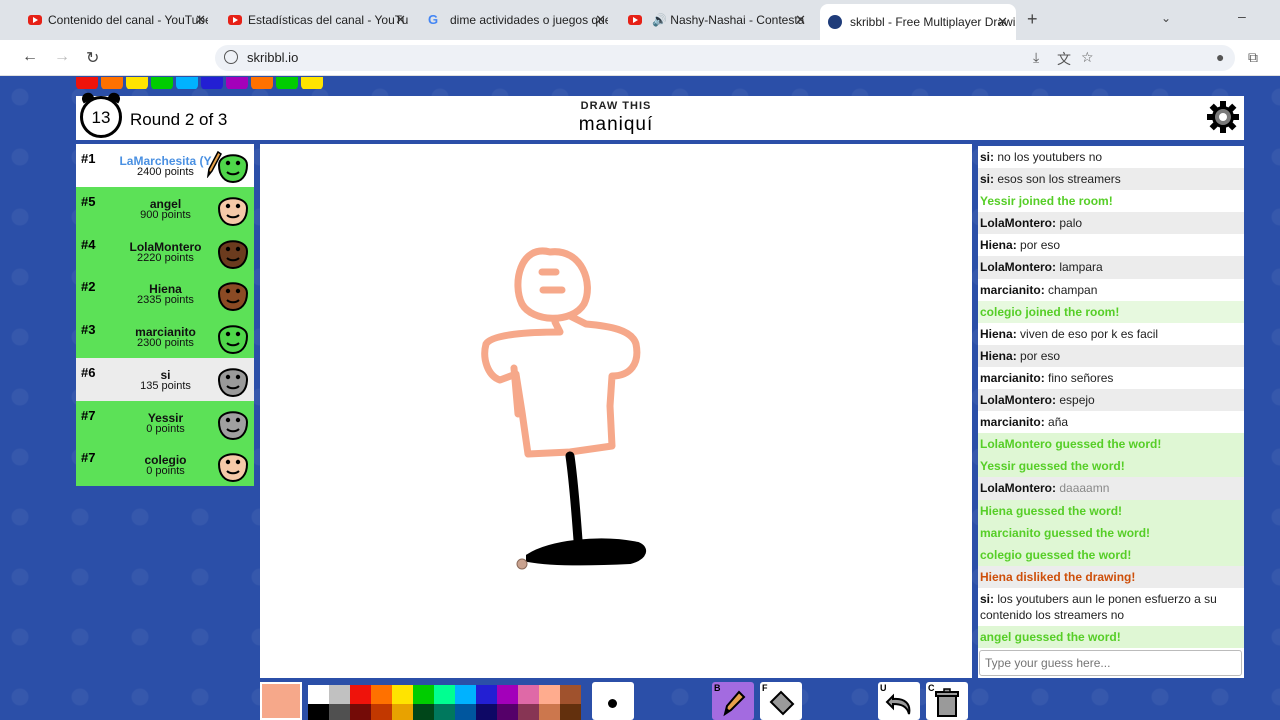 The height and width of the screenshot is (720, 1280). I want to click on player-row: #5 angel 900 points, so click(165, 208).